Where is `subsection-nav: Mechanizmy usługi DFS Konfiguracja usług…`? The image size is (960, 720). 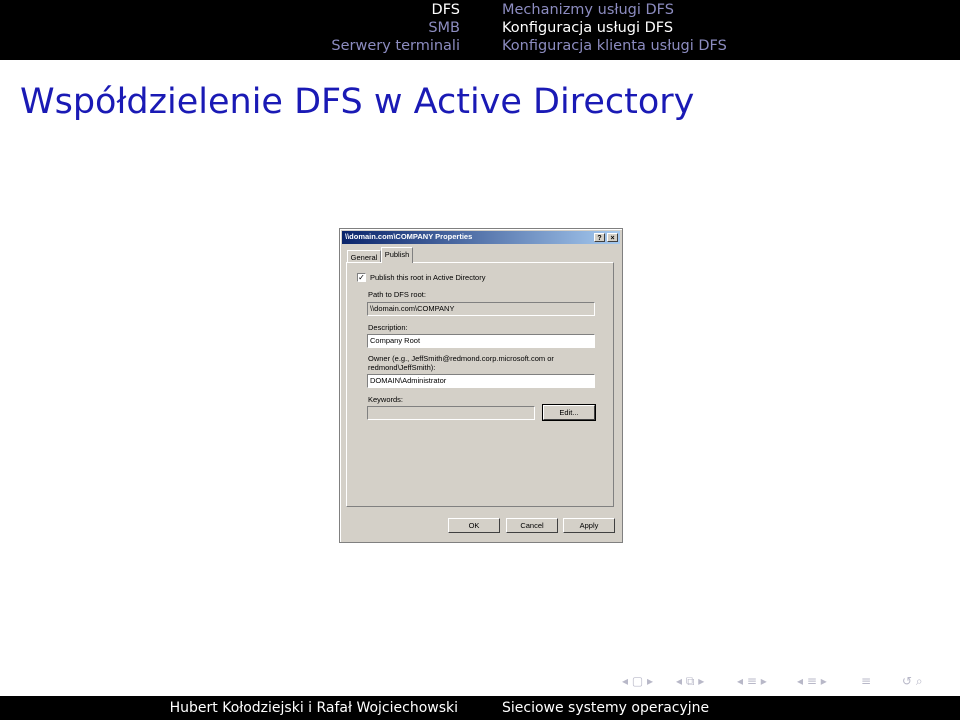 subsection-nav: Mechanizmy usługi DFS Konfiguracja usług… is located at coordinates (720, 30).